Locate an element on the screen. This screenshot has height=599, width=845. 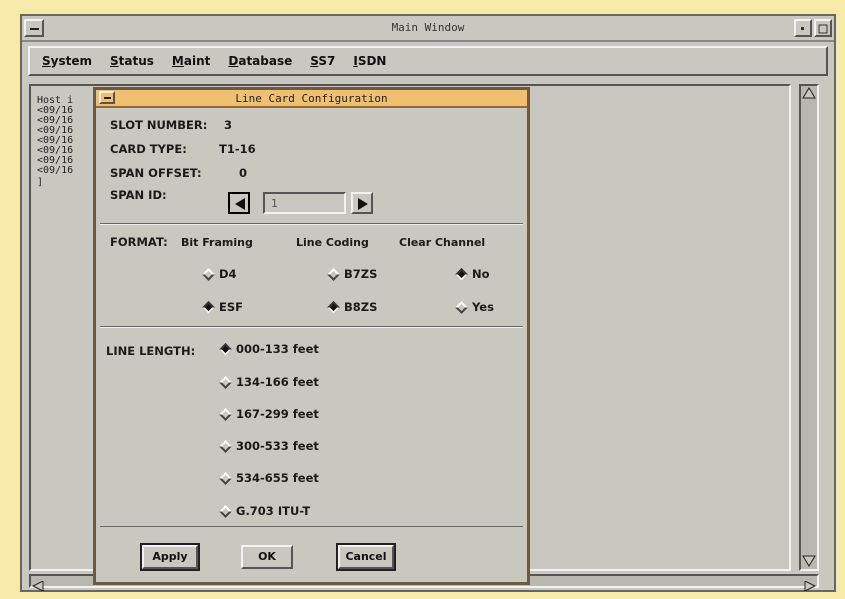
menu-maint: Maint is located at coordinates (191, 61).